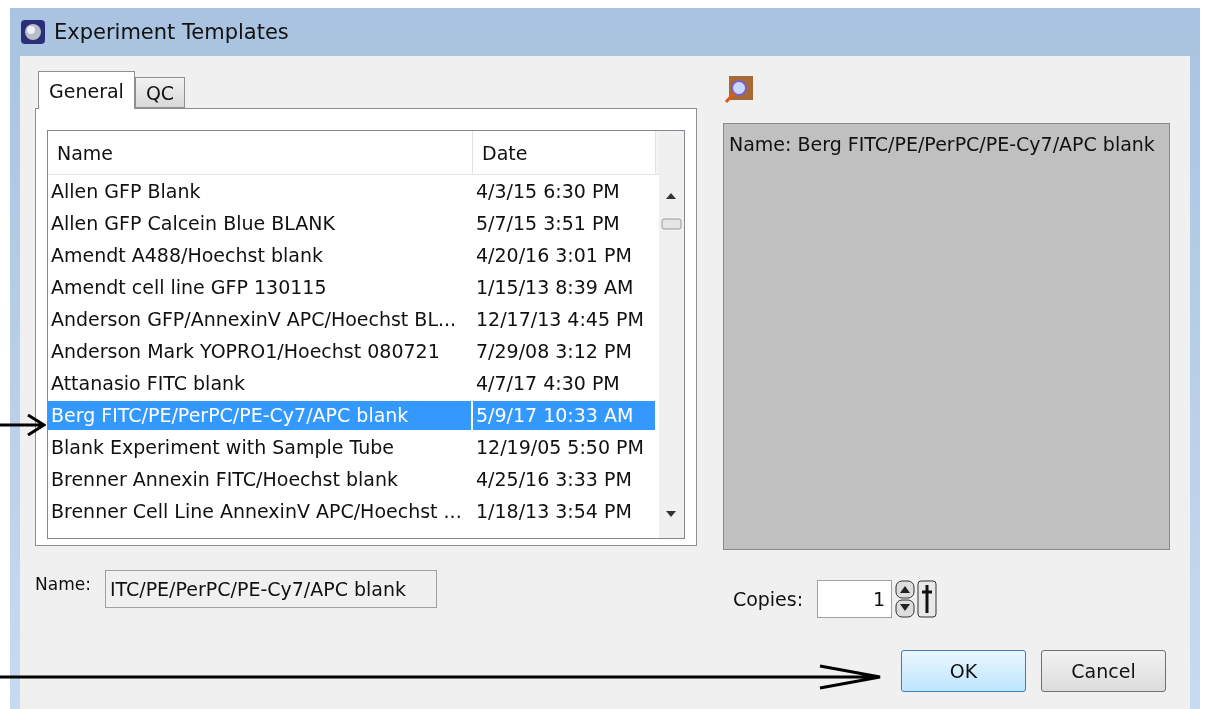 The width and height of the screenshot is (1206, 709). What do you see at coordinates (564, 383) in the screenshot?
I see `table-cell: 4/7/17 4:30 PM` at bounding box center [564, 383].